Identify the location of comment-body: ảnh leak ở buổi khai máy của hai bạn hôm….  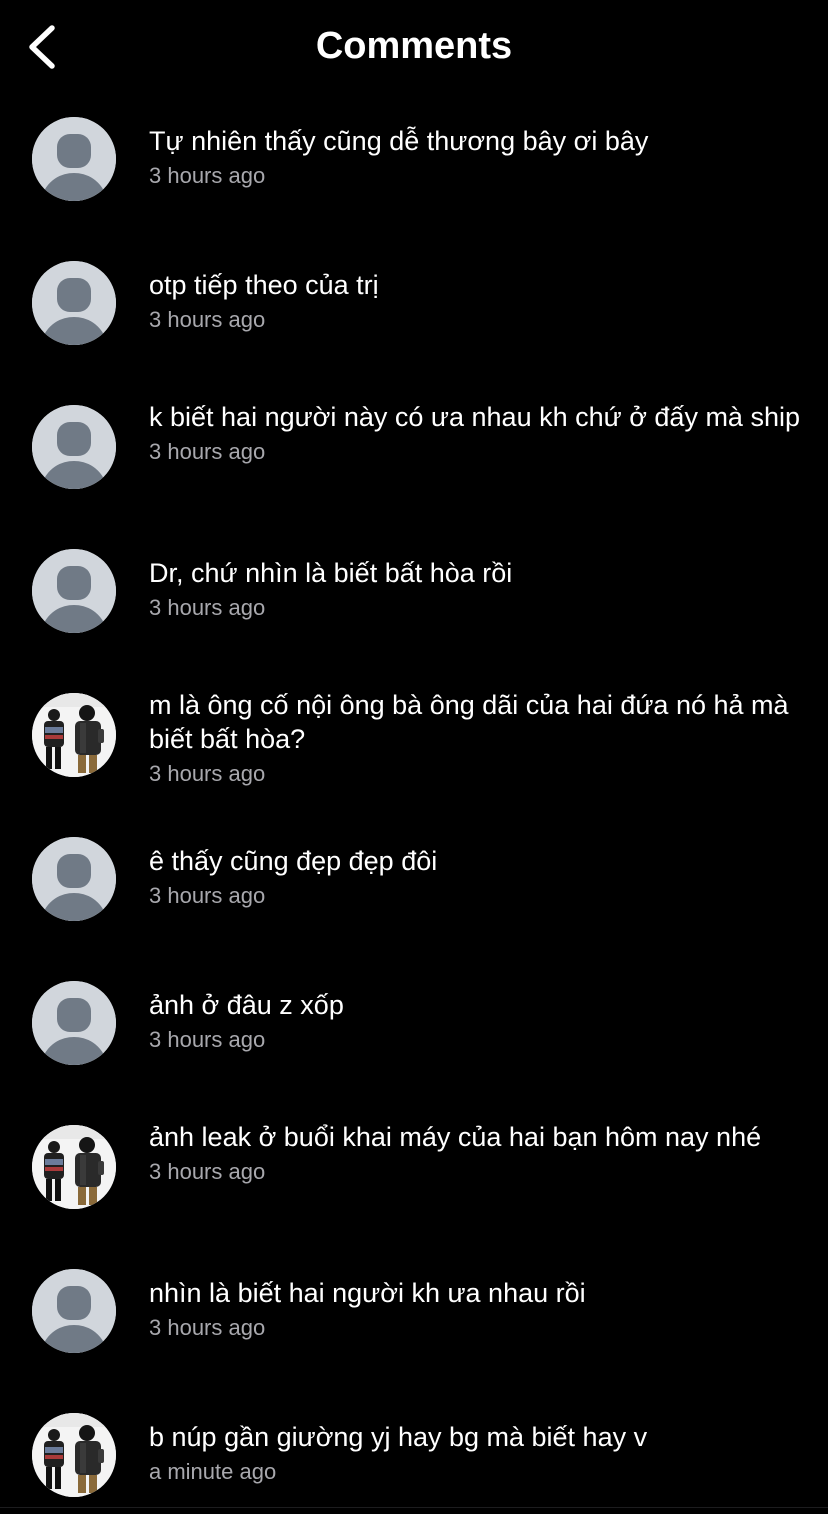
(479, 1153).